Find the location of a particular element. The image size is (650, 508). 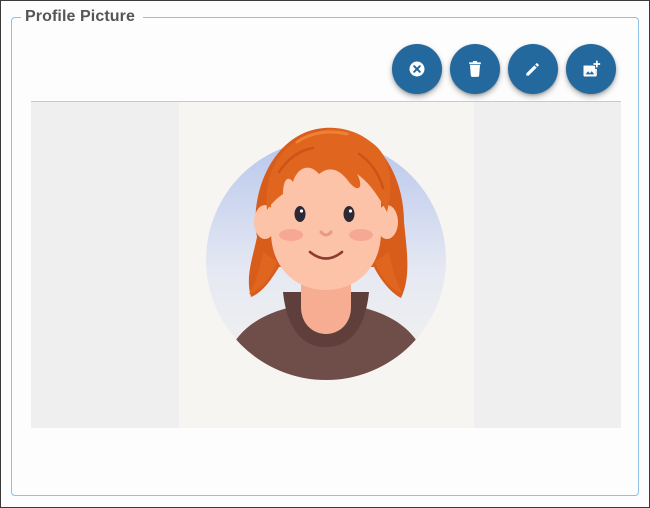

fieldset-legend: Profile Picture is located at coordinates (82, 17).